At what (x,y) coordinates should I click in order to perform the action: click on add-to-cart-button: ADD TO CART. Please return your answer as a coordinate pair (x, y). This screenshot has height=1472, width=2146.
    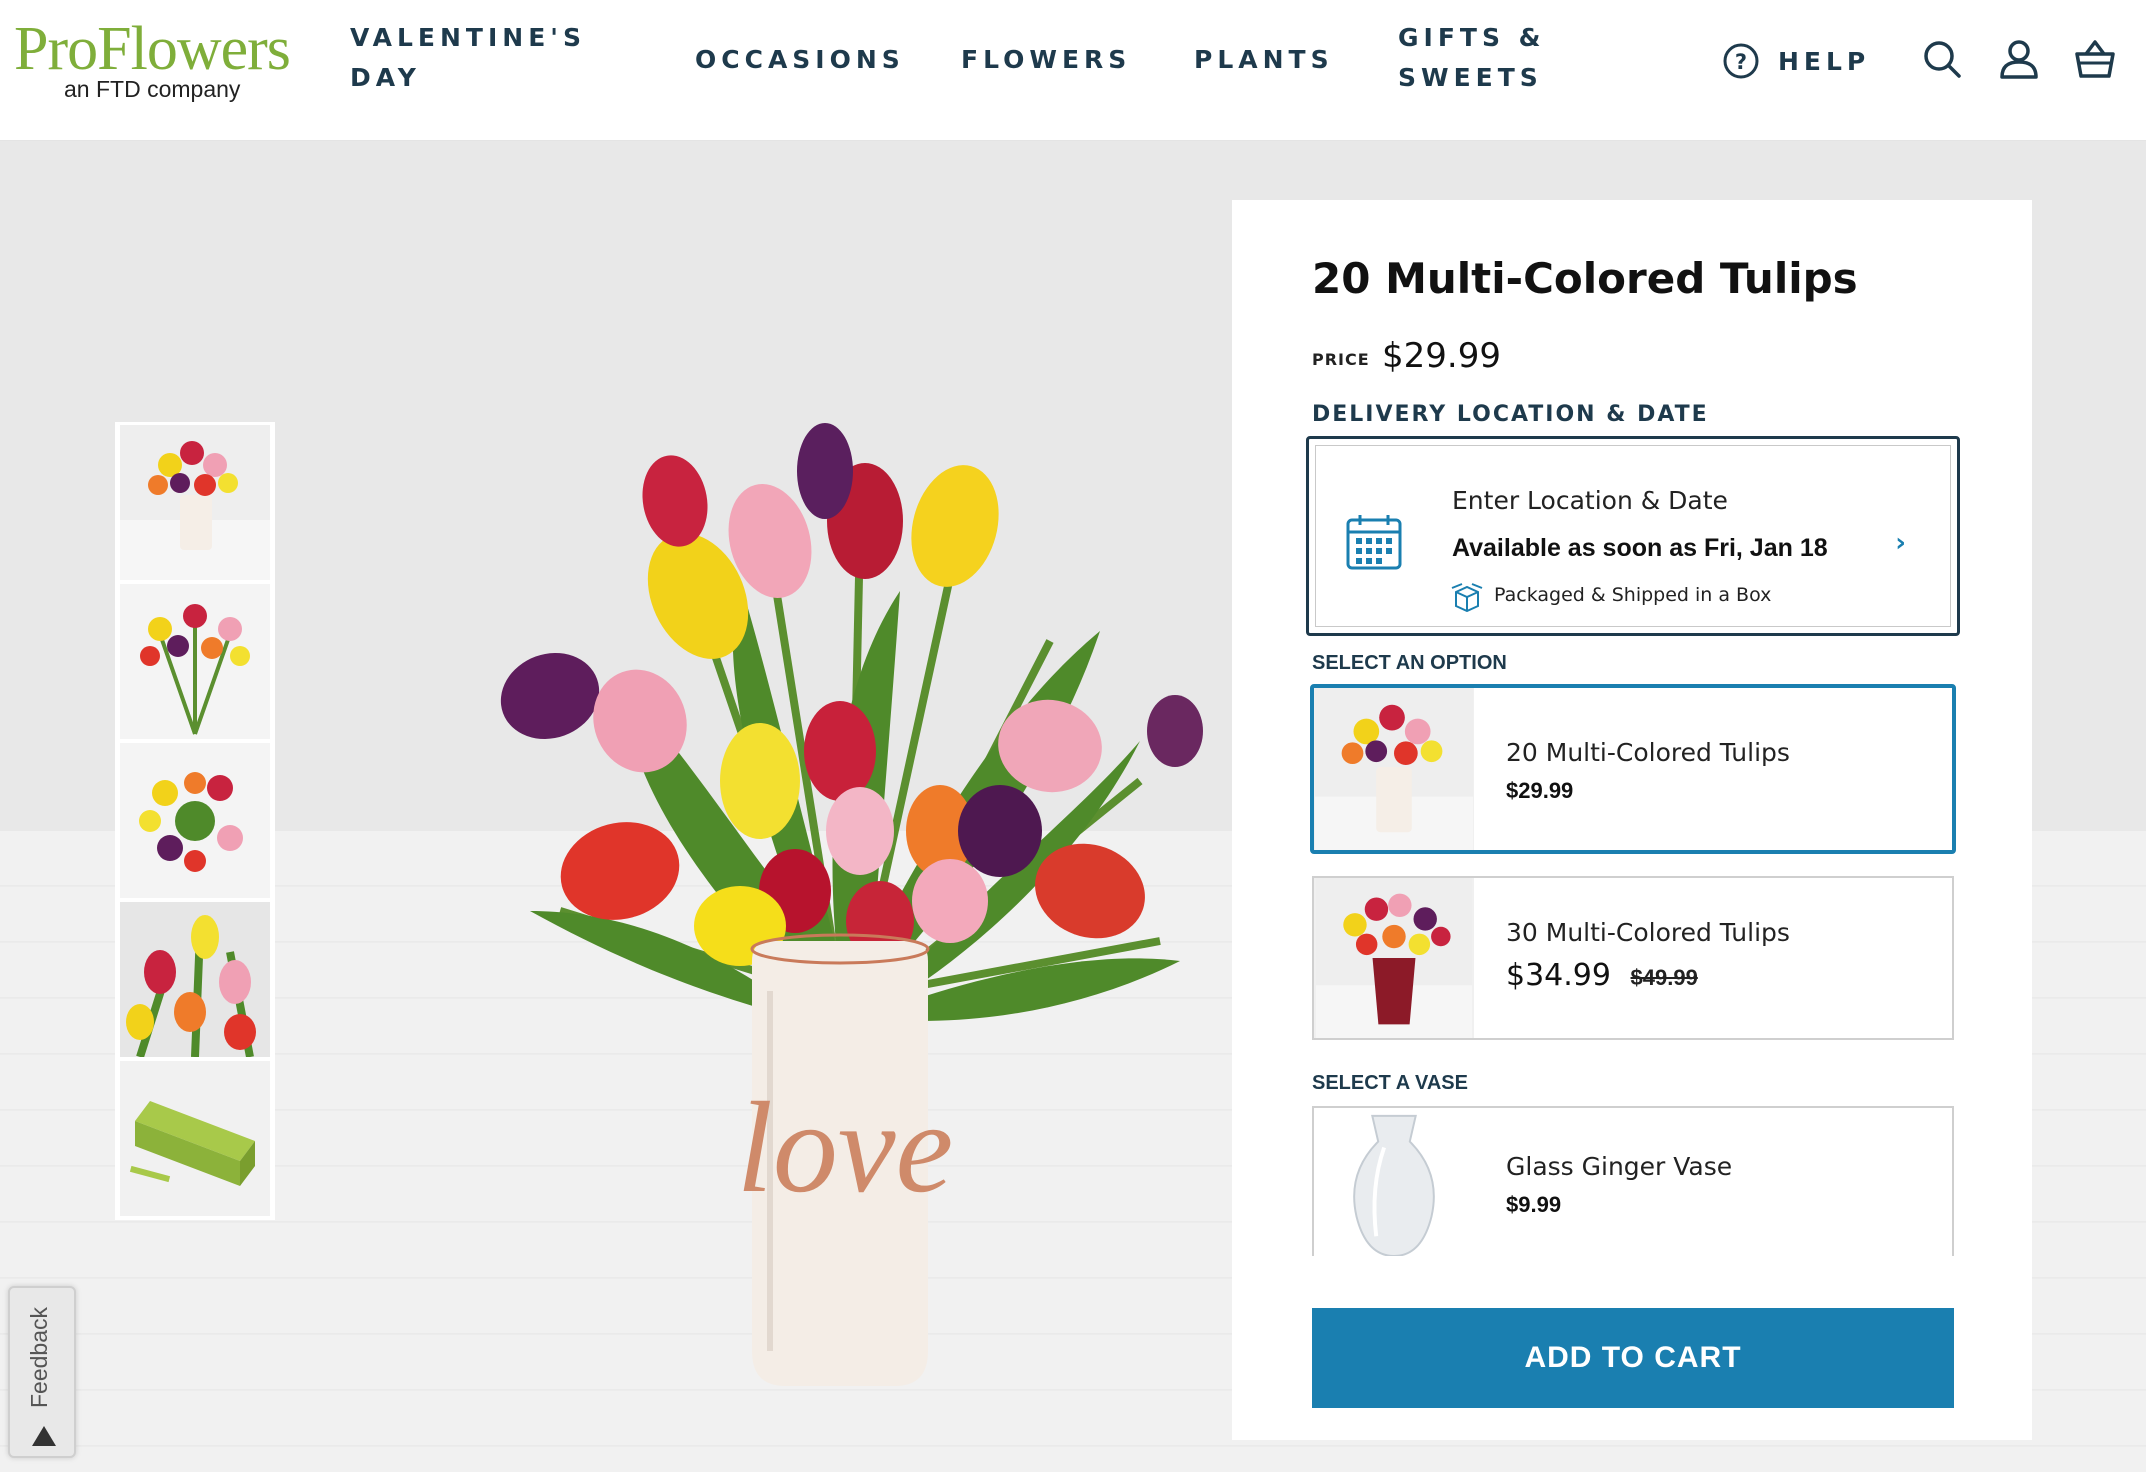
    Looking at the image, I should click on (1633, 1358).